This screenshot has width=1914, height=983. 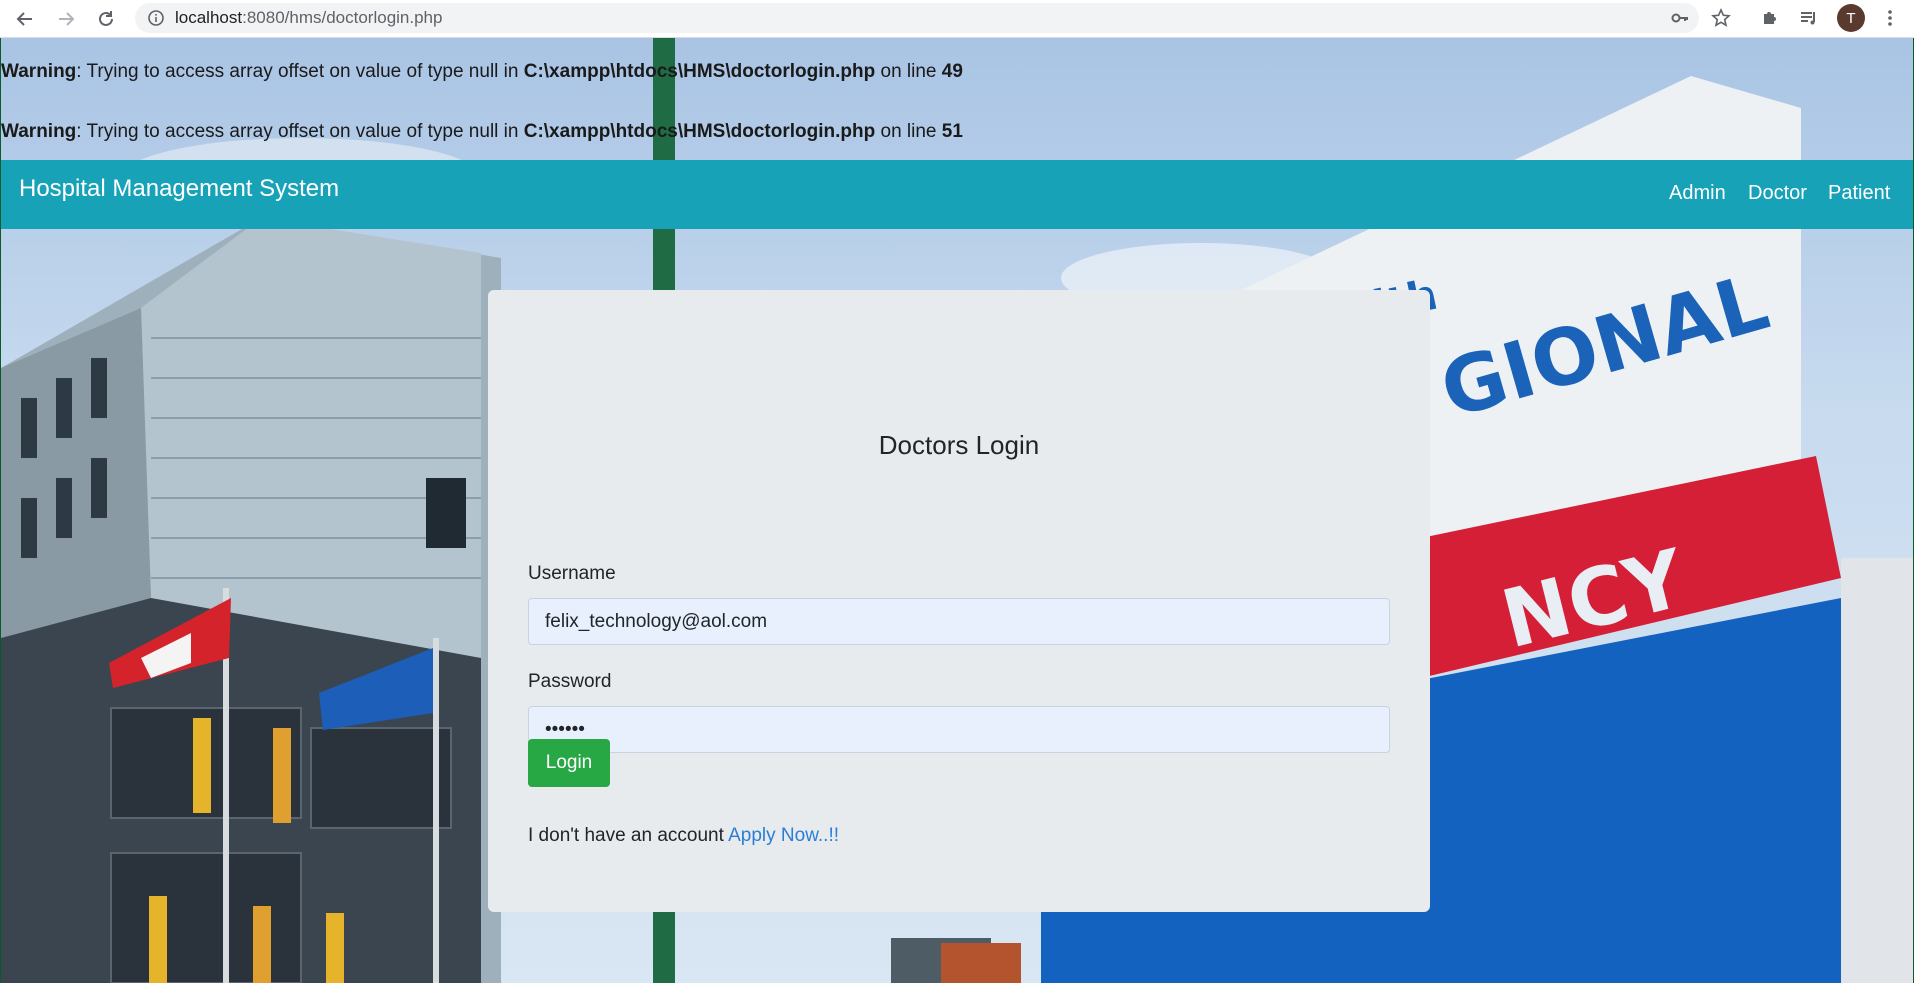 What do you see at coordinates (628, 835) in the screenshot?
I see `no-account-label: I don't have an account` at bounding box center [628, 835].